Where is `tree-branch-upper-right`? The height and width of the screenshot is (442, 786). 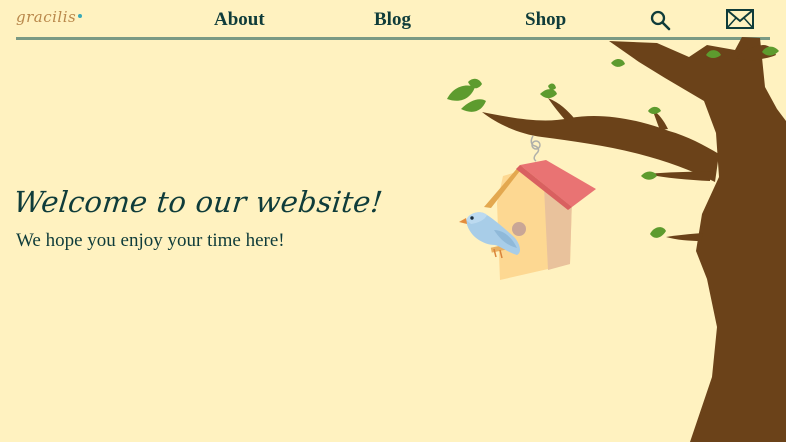
tree-branch-upper-right is located at coordinates (756, 53).